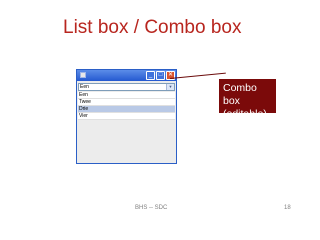 The height and width of the screenshot is (240, 320). Describe the element at coordinates (126, 87) in the screenshot. I see `combo-box: Een ▼` at that location.